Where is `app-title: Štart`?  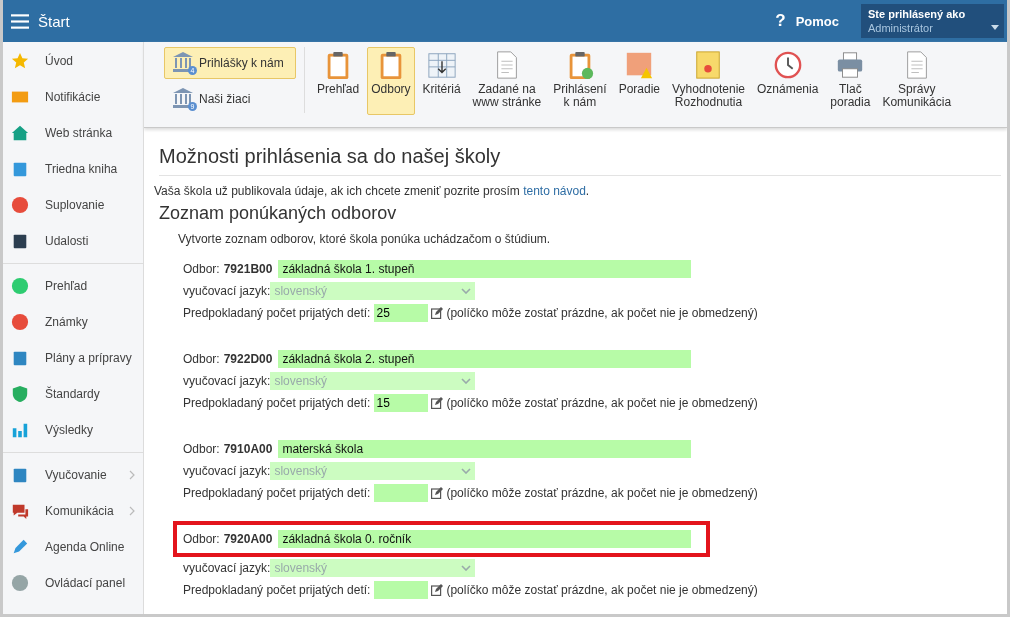 app-title: Štart is located at coordinates (54, 21).